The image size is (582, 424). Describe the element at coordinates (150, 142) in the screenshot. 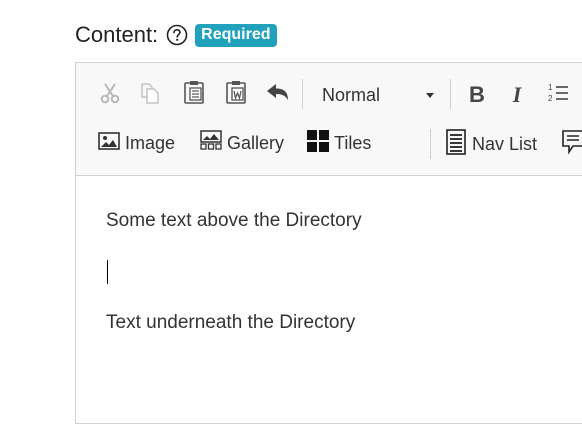

I see `image-button-label: Image` at that location.